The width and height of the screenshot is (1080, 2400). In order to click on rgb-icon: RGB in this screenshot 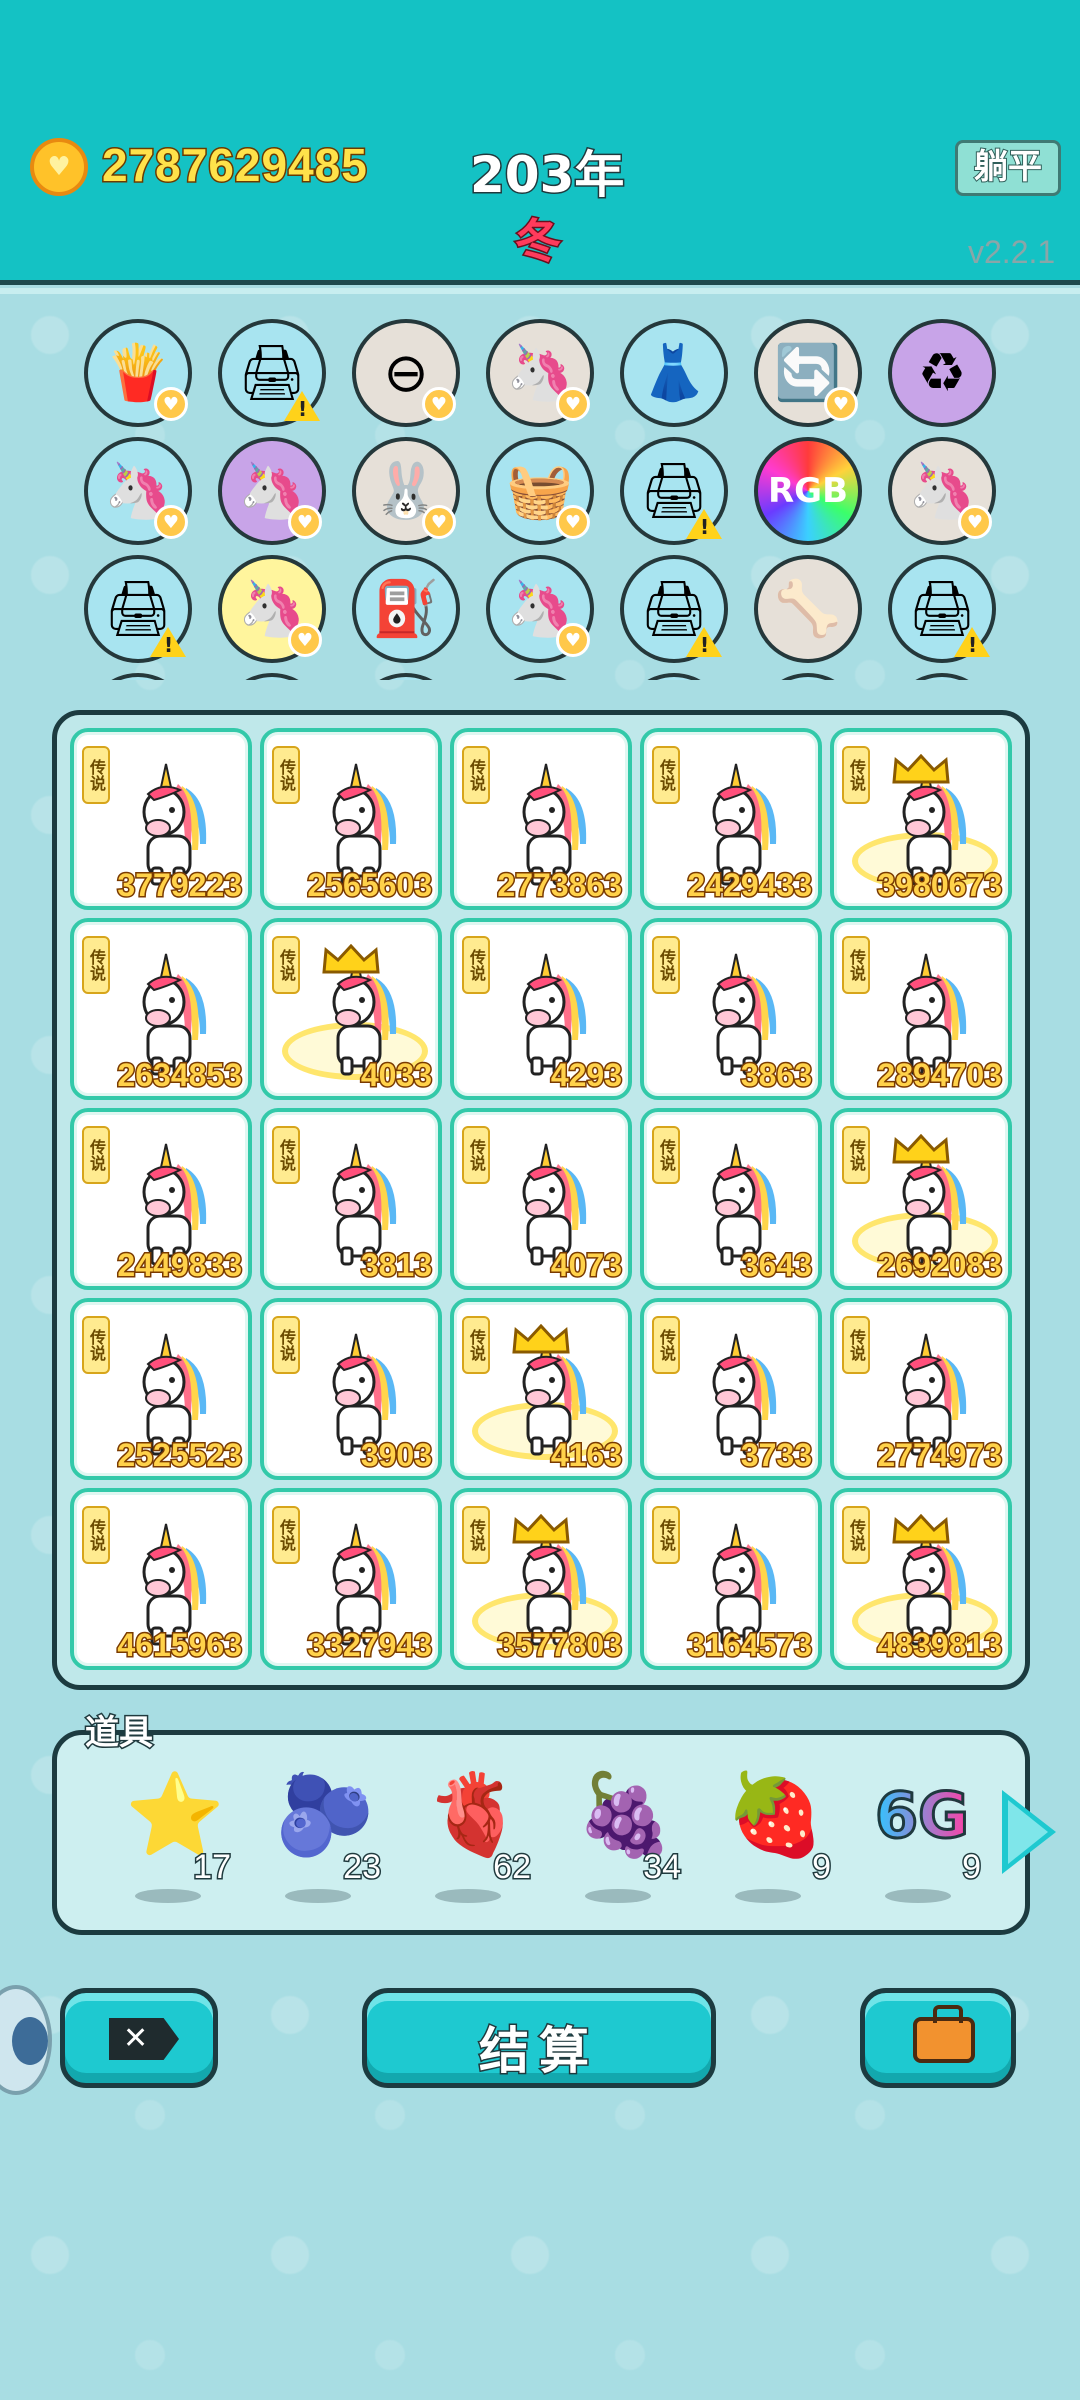, I will do `click(807, 491)`.